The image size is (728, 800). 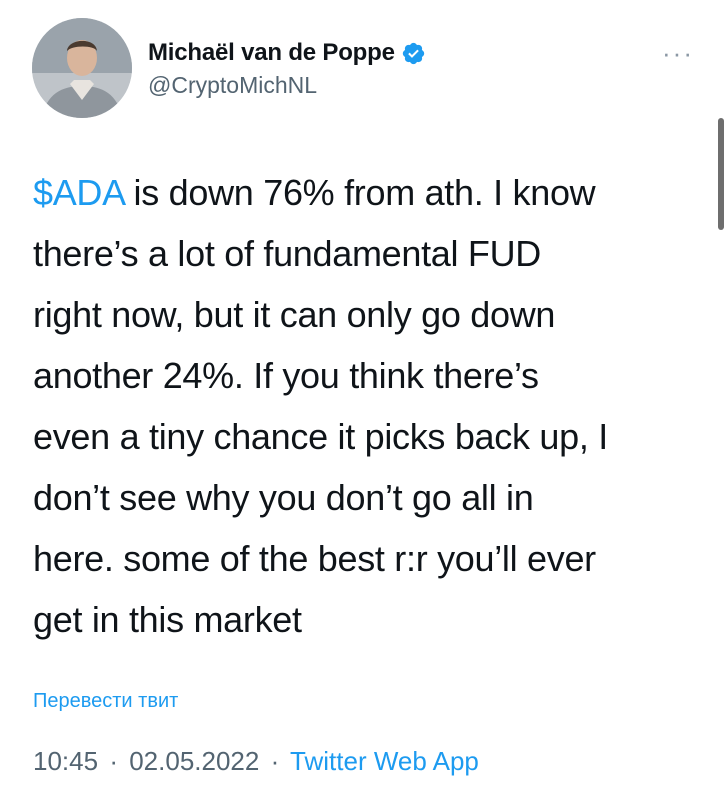 What do you see at coordinates (314, 558) in the screenshot?
I see `tweet-line: here. some of the best r:r you’ll ever` at bounding box center [314, 558].